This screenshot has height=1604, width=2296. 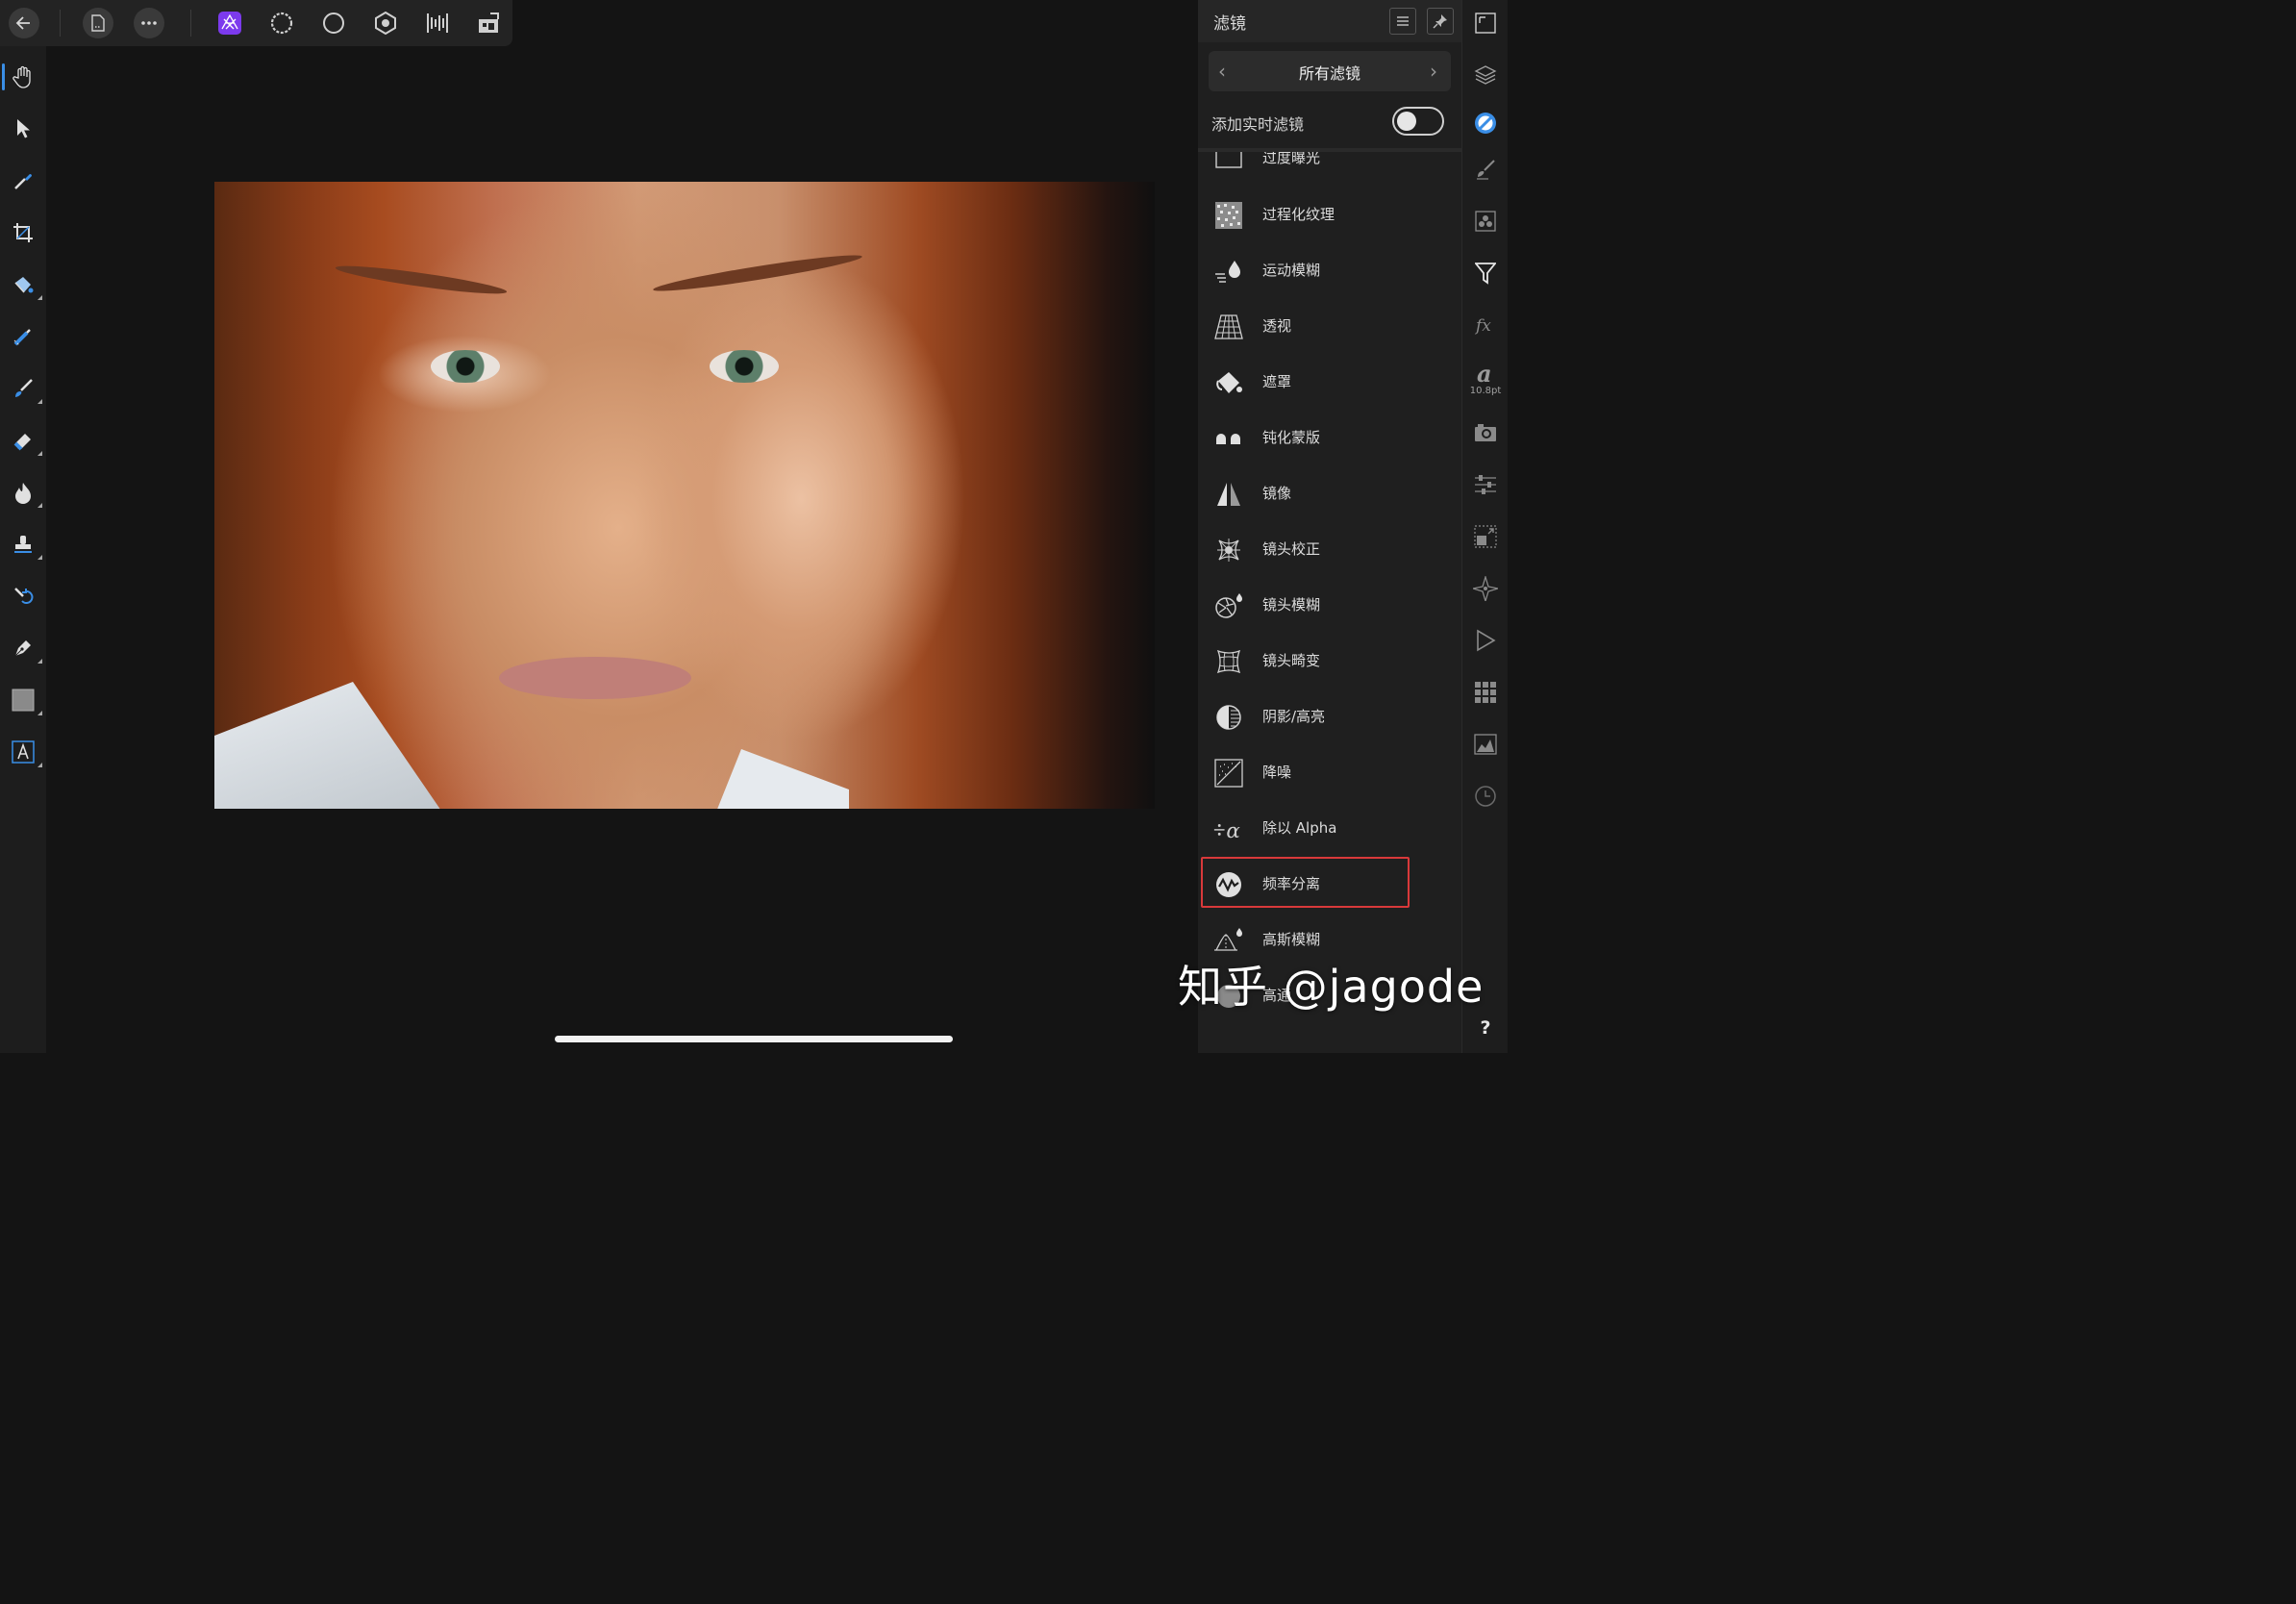 I want to click on live-filter-label: 添加实时滤镜, so click(x=1258, y=124).